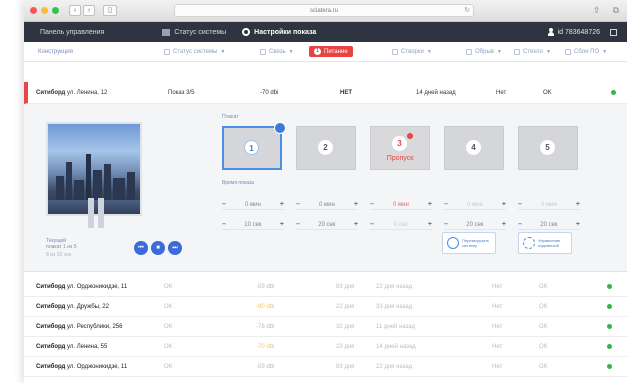 Image resolution: width=627 pixels, height=383 pixels. I want to click on poster-slot-1: 1, so click(254, 146).